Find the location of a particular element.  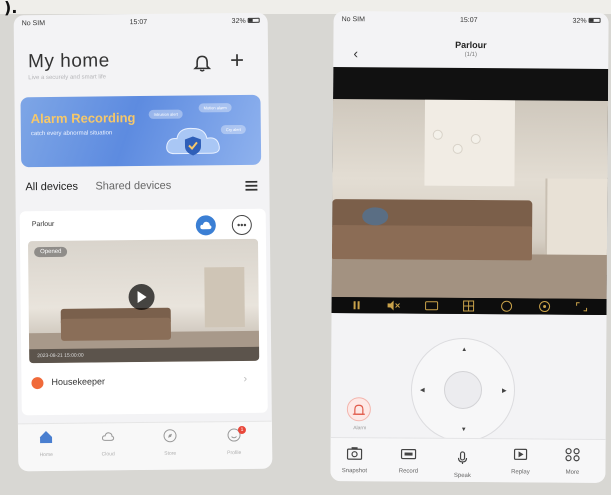

timer-icon is located at coordinates (507, 306).